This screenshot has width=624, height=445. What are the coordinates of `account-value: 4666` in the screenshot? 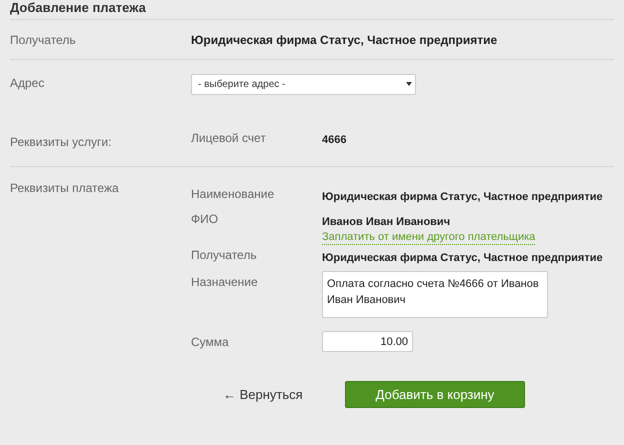 It's located at (334, 140).